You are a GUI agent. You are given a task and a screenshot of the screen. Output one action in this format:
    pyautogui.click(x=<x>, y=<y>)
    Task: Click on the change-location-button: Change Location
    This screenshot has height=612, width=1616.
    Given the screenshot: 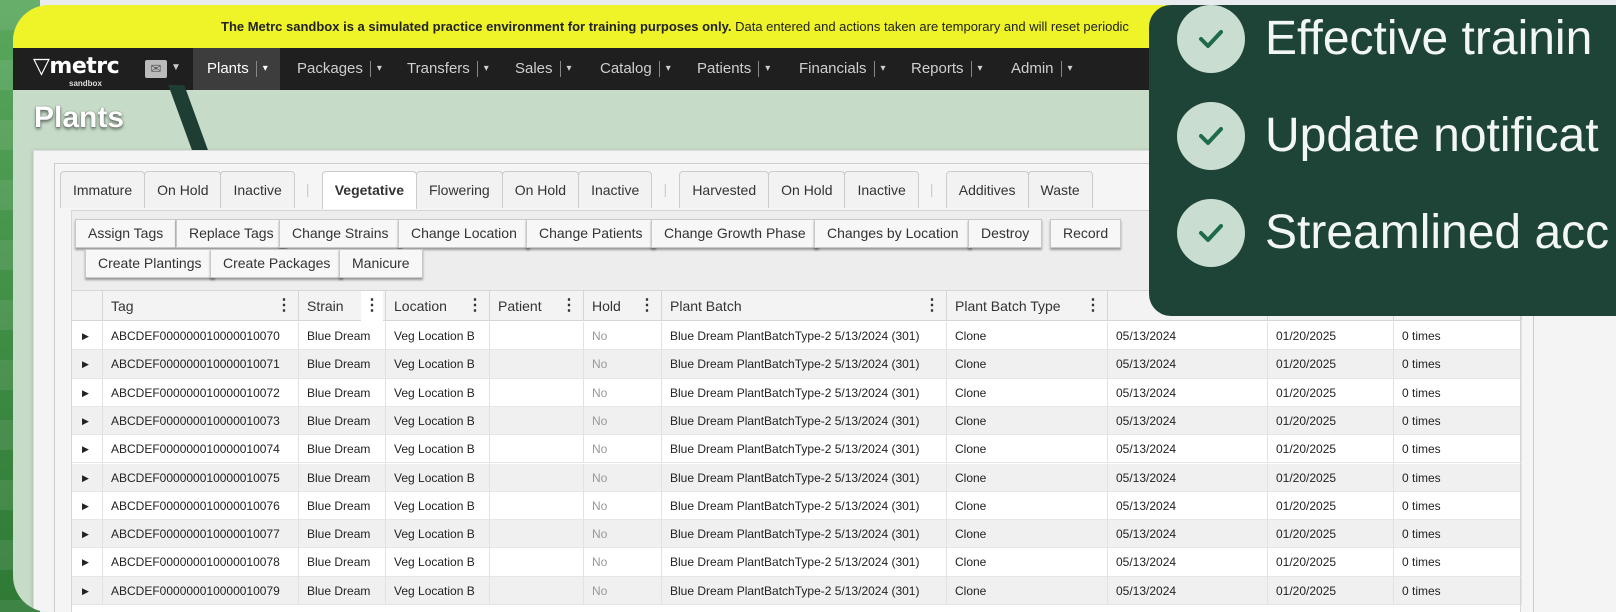 What is the action you would take?
    pyautogui.click(x=464, y=233)
    